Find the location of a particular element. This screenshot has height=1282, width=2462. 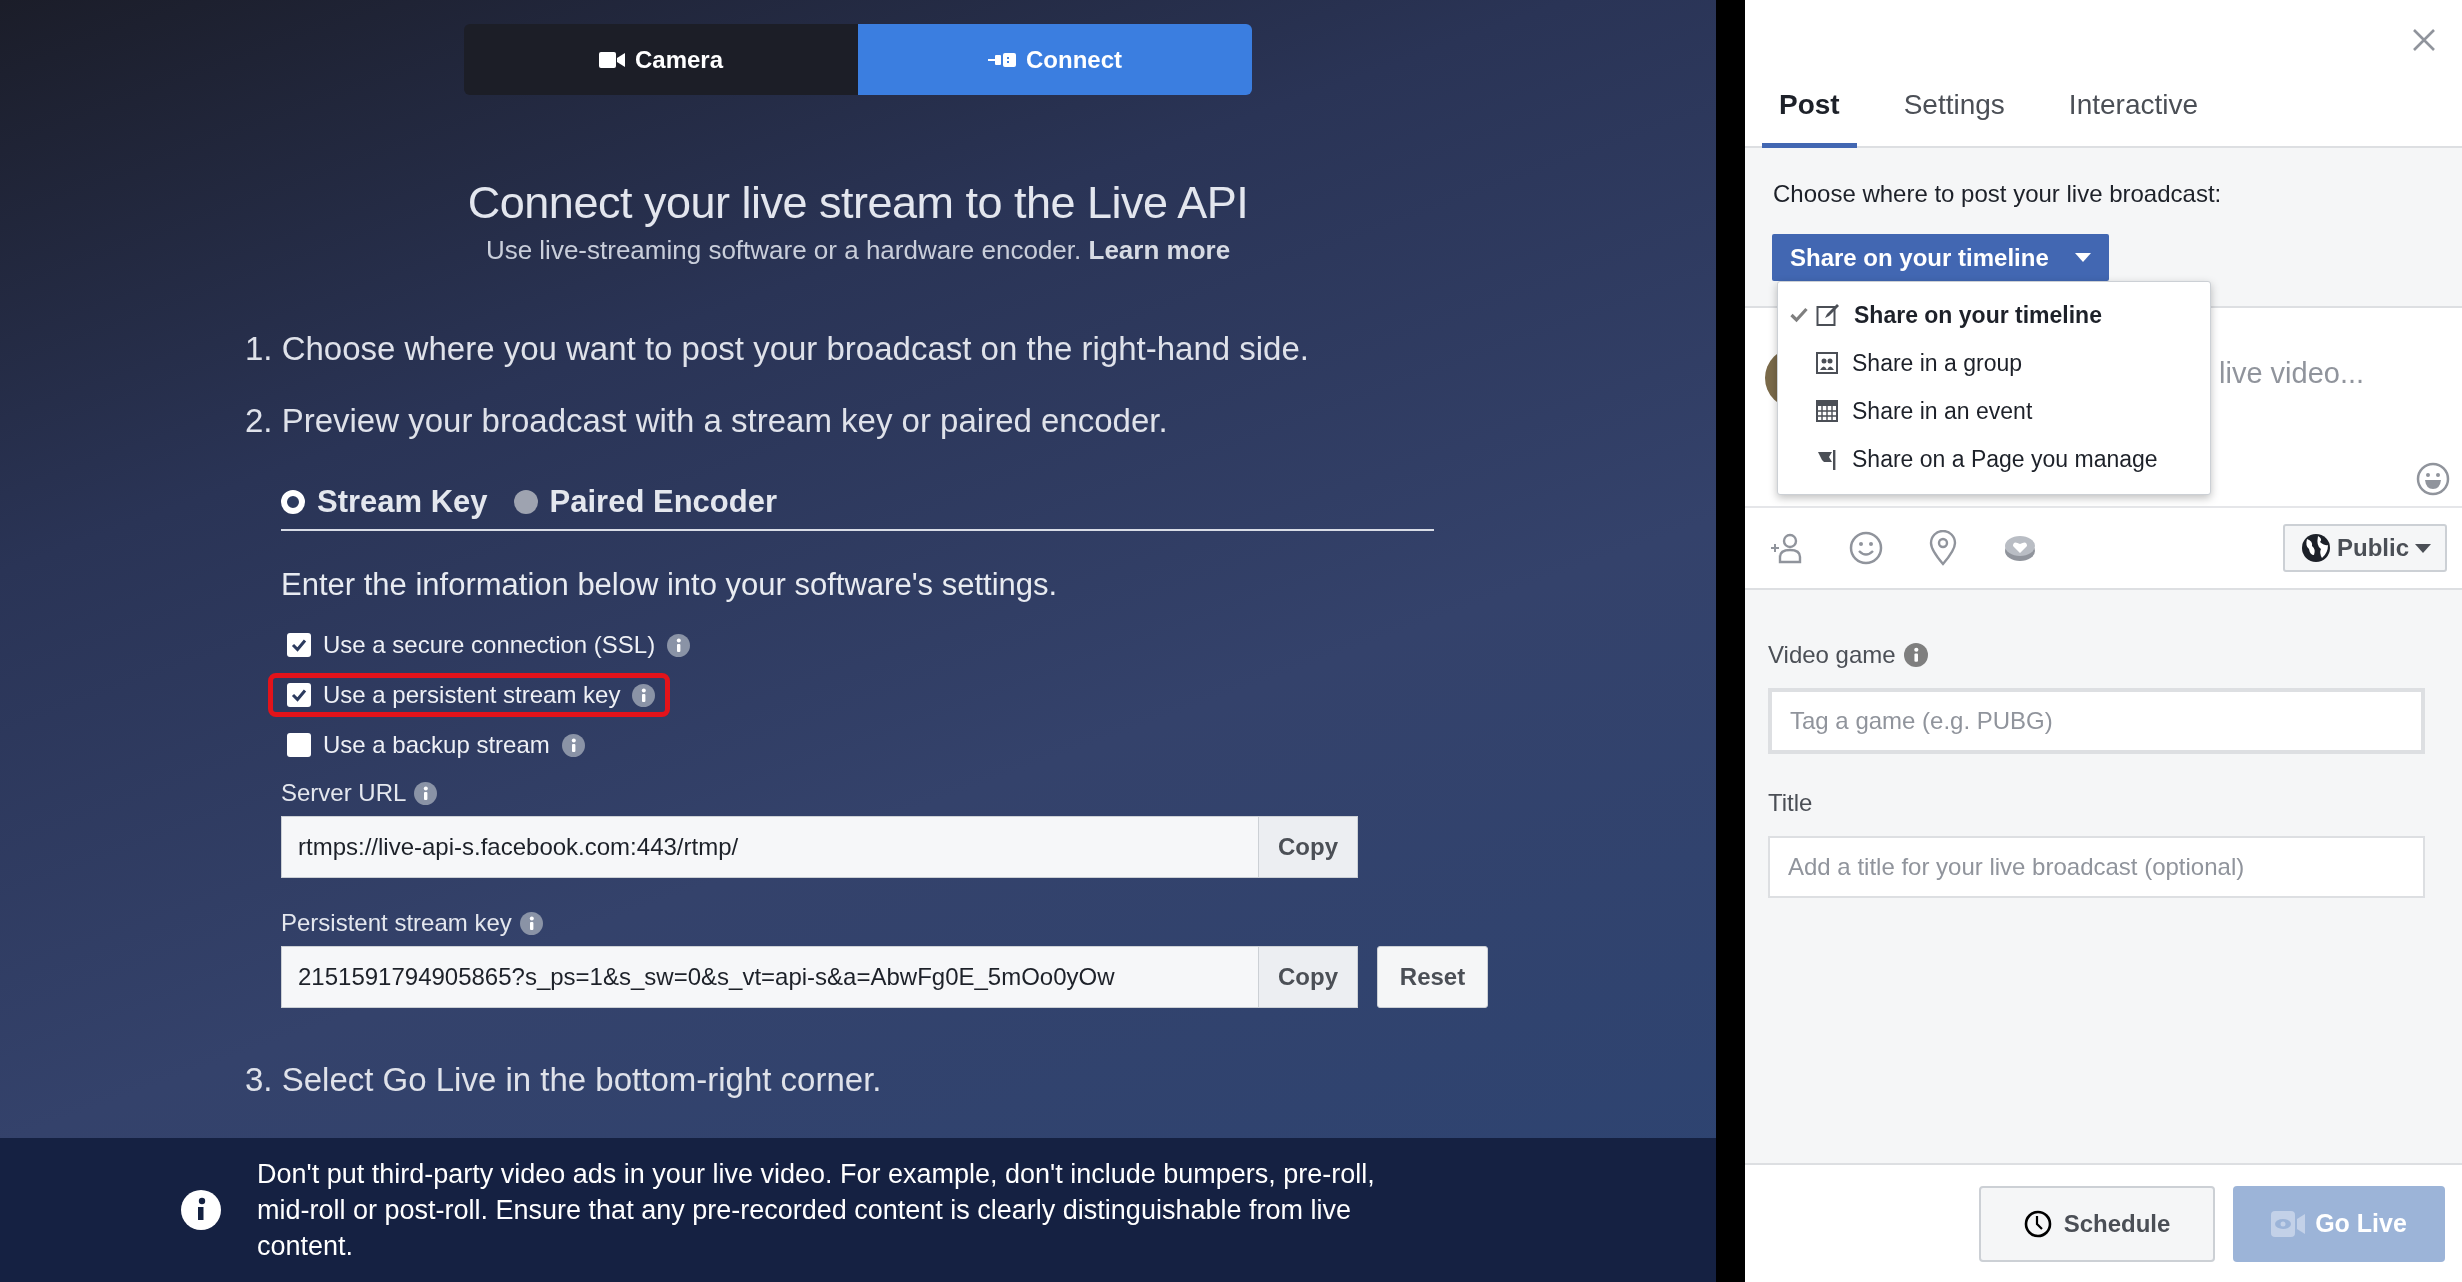

edit-icon is located at coordinates (1828, 315).